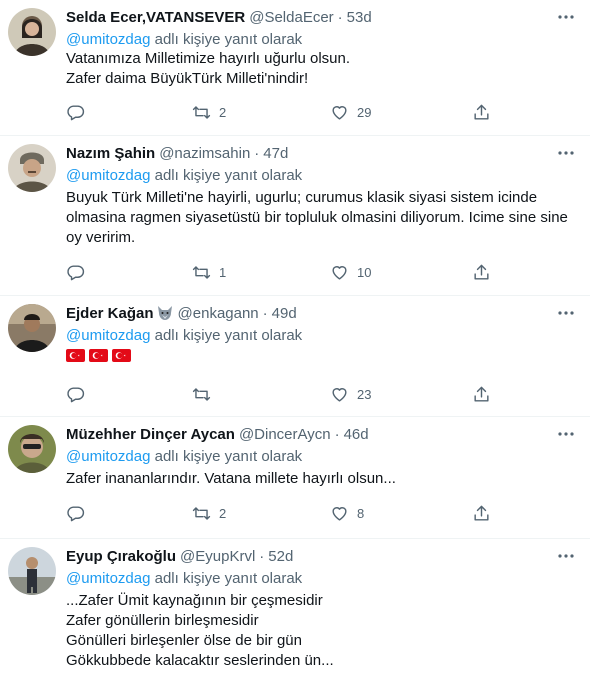 The image size is (590, 680). I want to click on like-button: 10, so click(350, 272).